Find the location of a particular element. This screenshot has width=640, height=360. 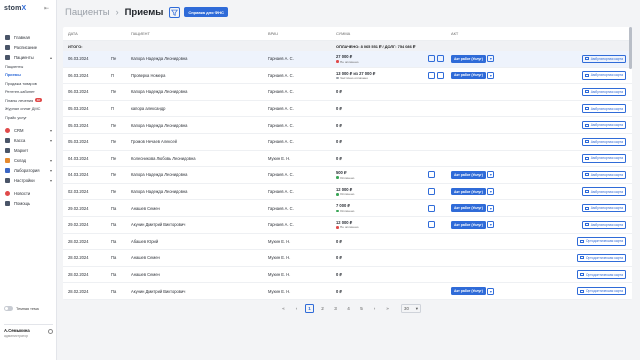

col-date: ДАТА is located at coordinates (87, 33).